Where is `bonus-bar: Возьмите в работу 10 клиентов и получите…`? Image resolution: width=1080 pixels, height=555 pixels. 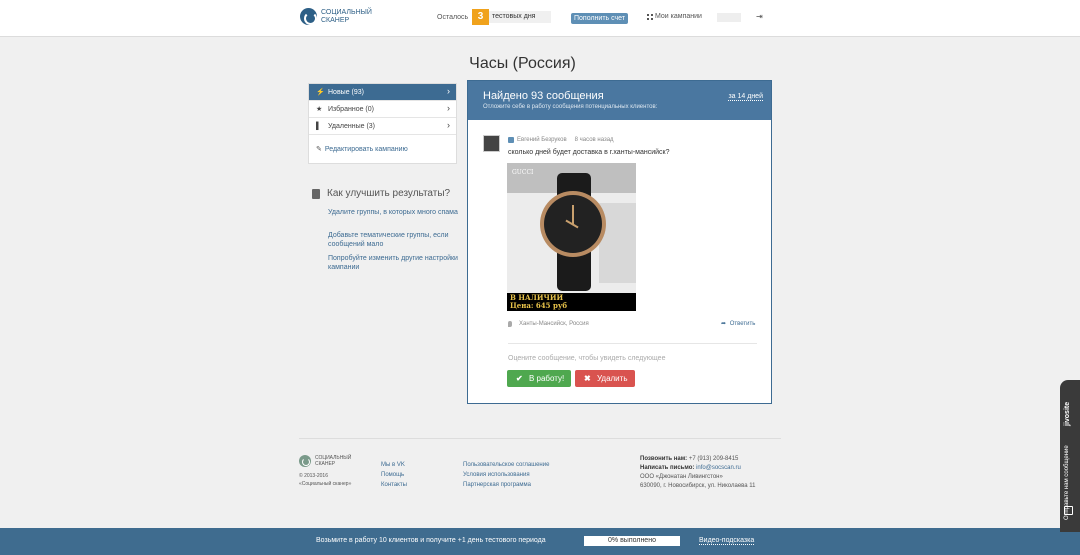 bonus-bar: Возьмите в работу 10 клиентов и получите… is located at coordinates (540, 541).